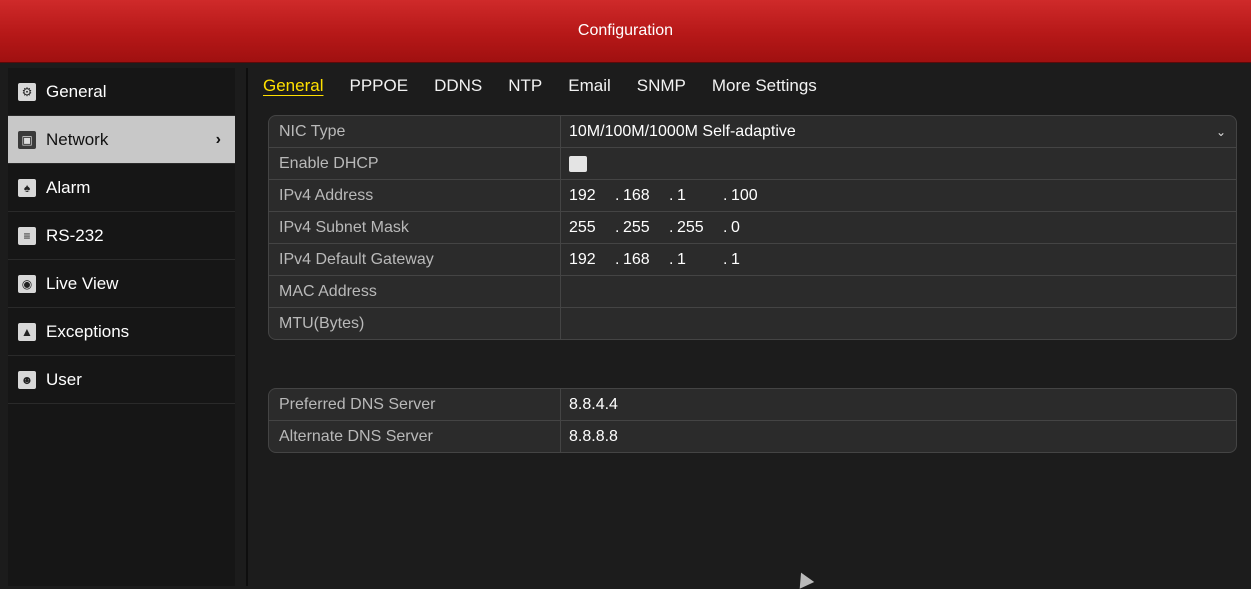 This screenshot has height=589, width=1251. What do you see at coordinates (218, 139) in the screenshot?
I see `chevron-right-icon: ›` at bounding box center [218, 139].